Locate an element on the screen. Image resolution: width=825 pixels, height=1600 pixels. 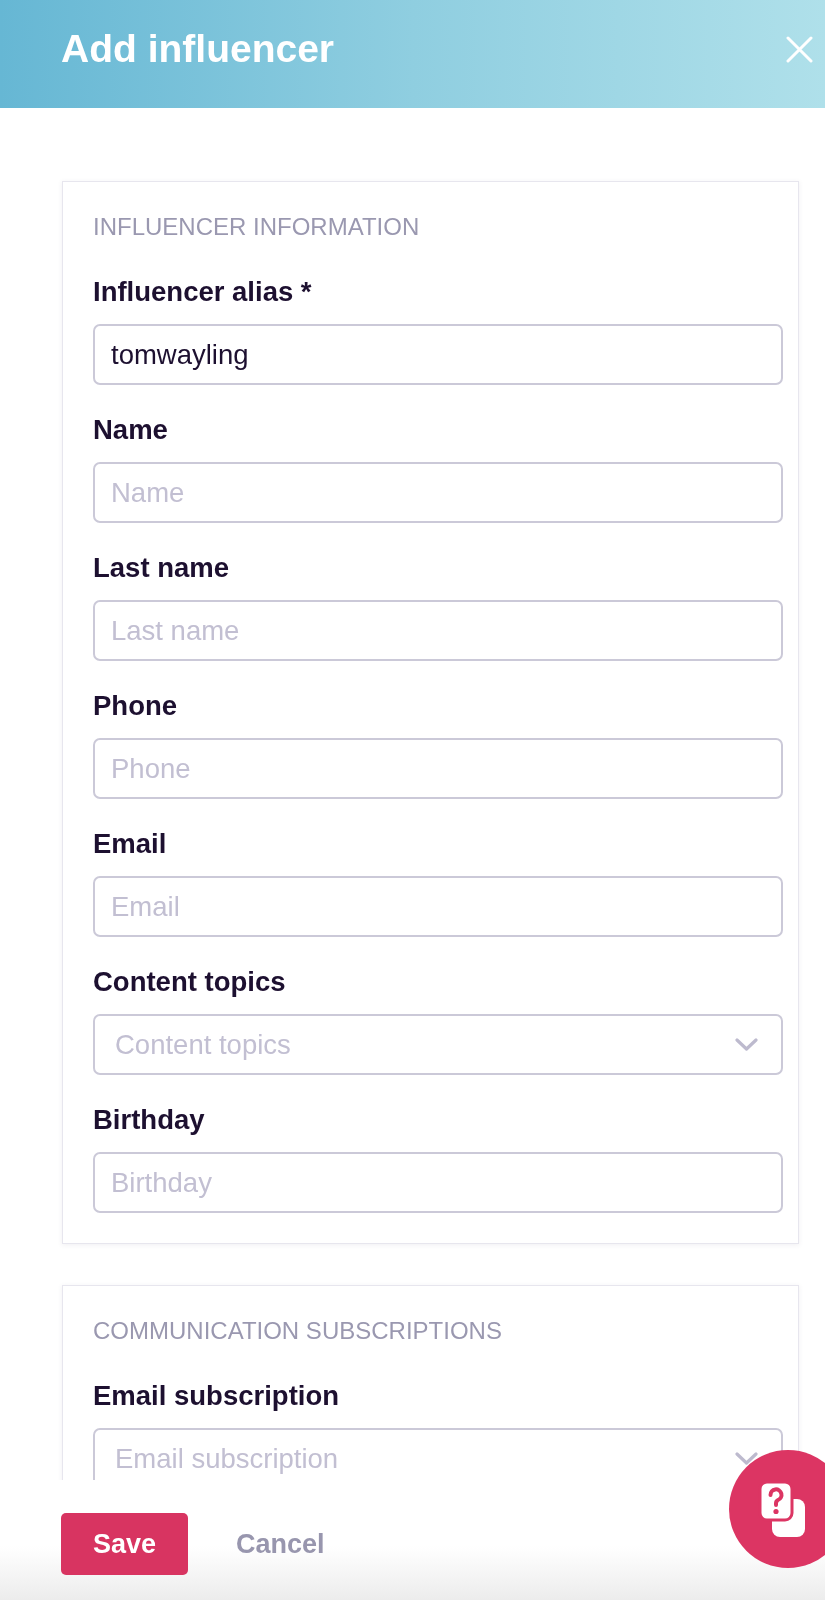
field-label: Birthday is located at coordinates (149, 1120).